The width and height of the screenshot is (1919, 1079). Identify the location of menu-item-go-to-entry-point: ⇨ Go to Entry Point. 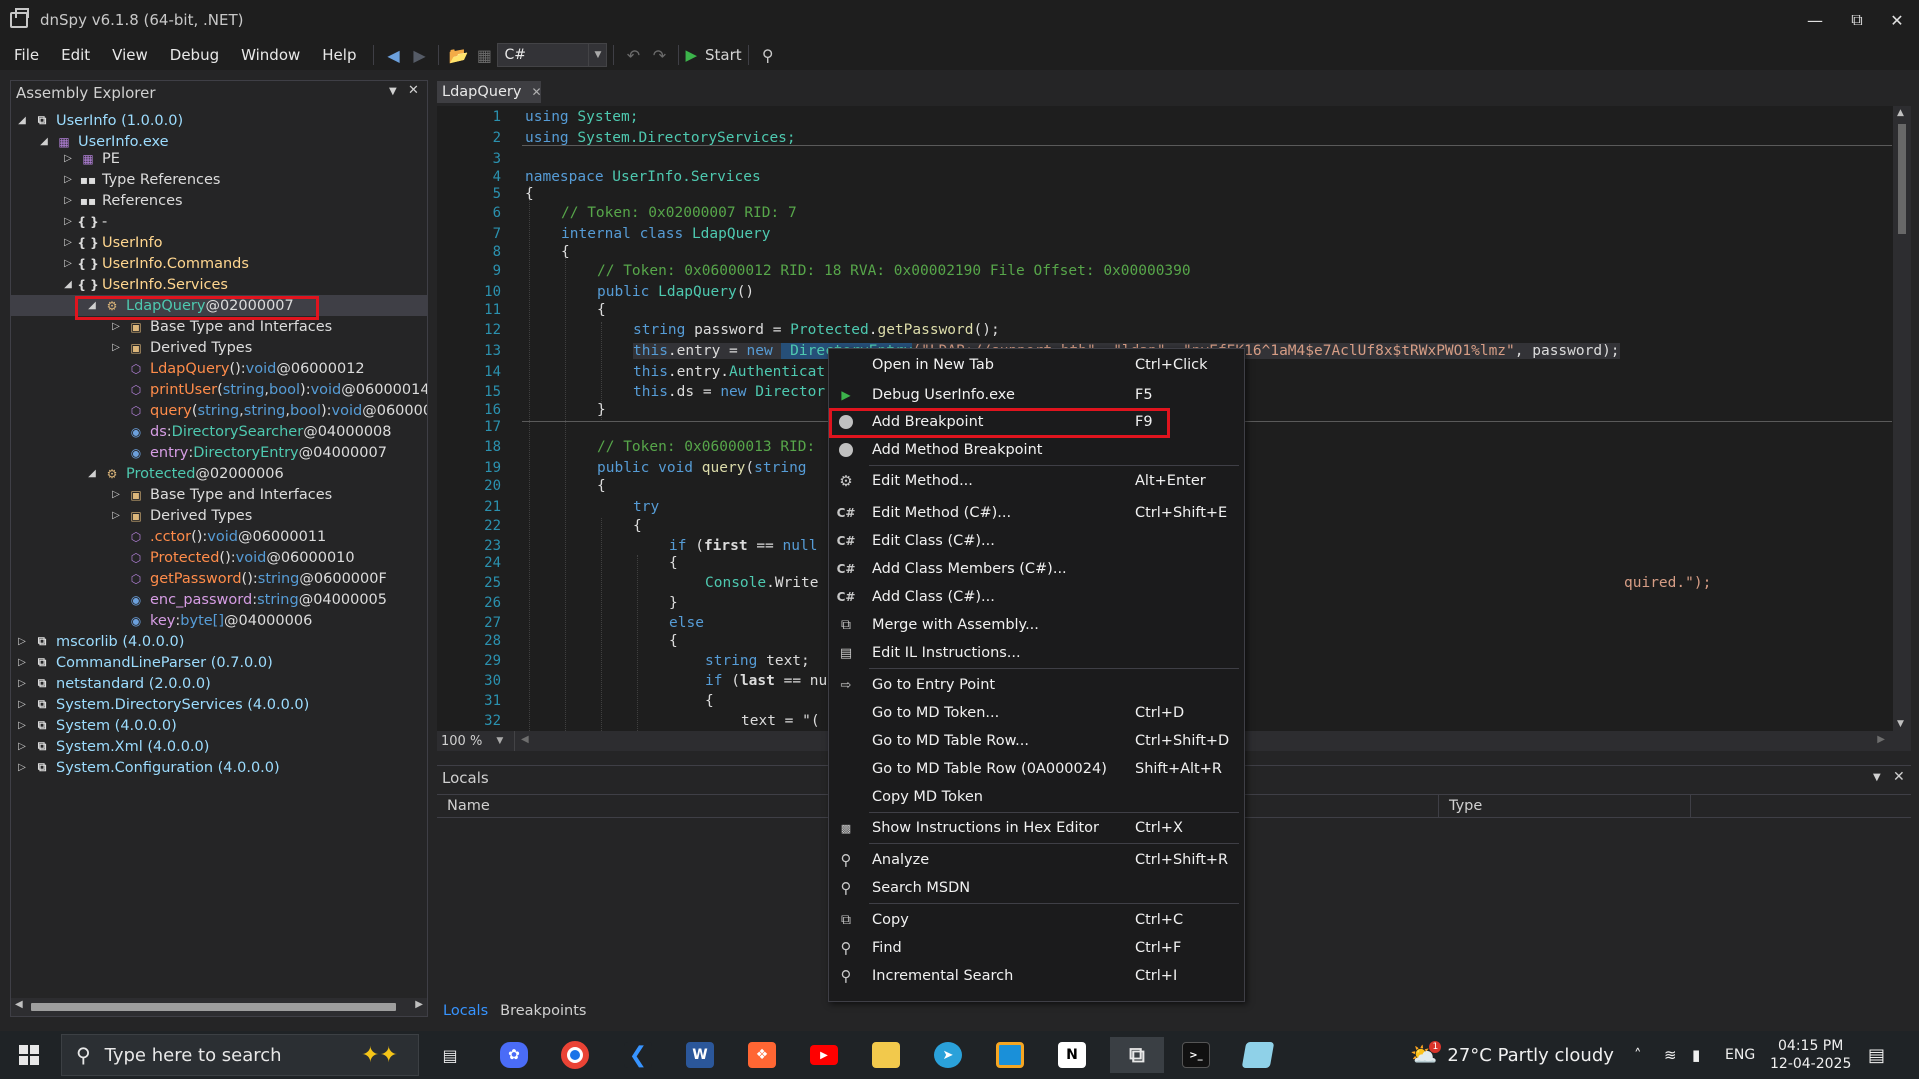
(1036, 685).